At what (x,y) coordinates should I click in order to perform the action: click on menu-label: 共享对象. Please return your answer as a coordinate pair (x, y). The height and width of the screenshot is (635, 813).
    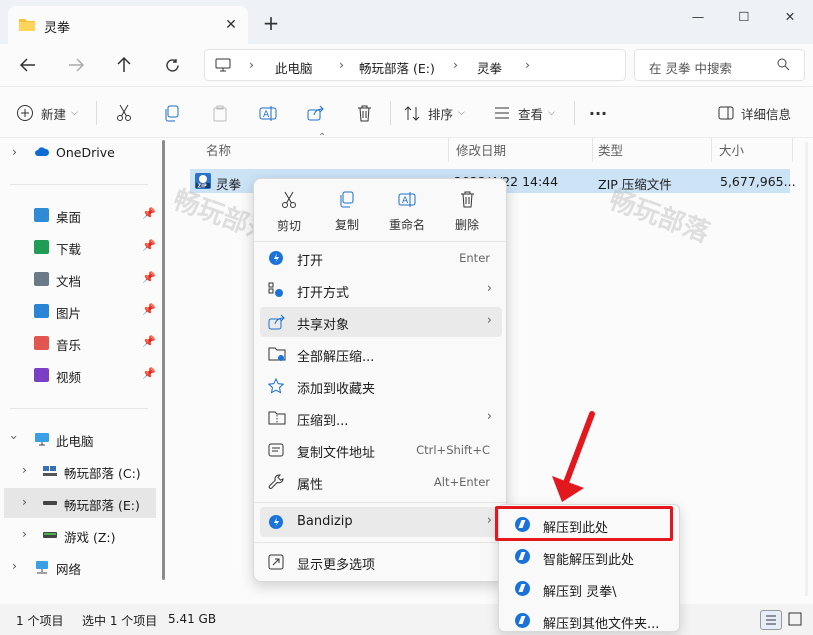
    Looking at the image, I should click on (323, 325).